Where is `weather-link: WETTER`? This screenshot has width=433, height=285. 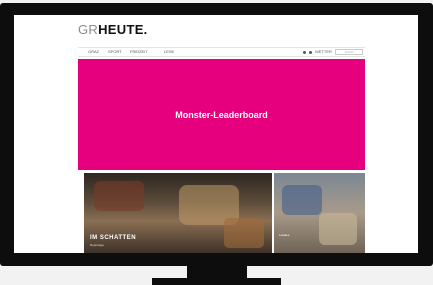
weather-link: WETTER is located at coordinates (323, 51).